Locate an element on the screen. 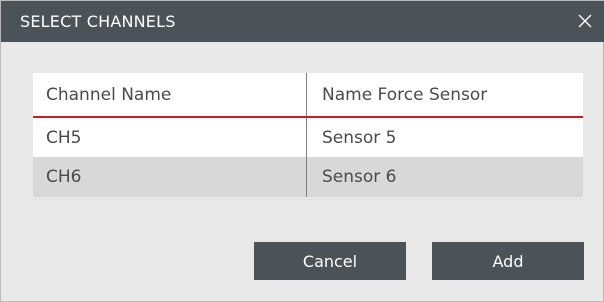 The height and width of the screenshot is (302, 604). table-row: CH6 Sensor 6 is located at coordinates (308, 177).